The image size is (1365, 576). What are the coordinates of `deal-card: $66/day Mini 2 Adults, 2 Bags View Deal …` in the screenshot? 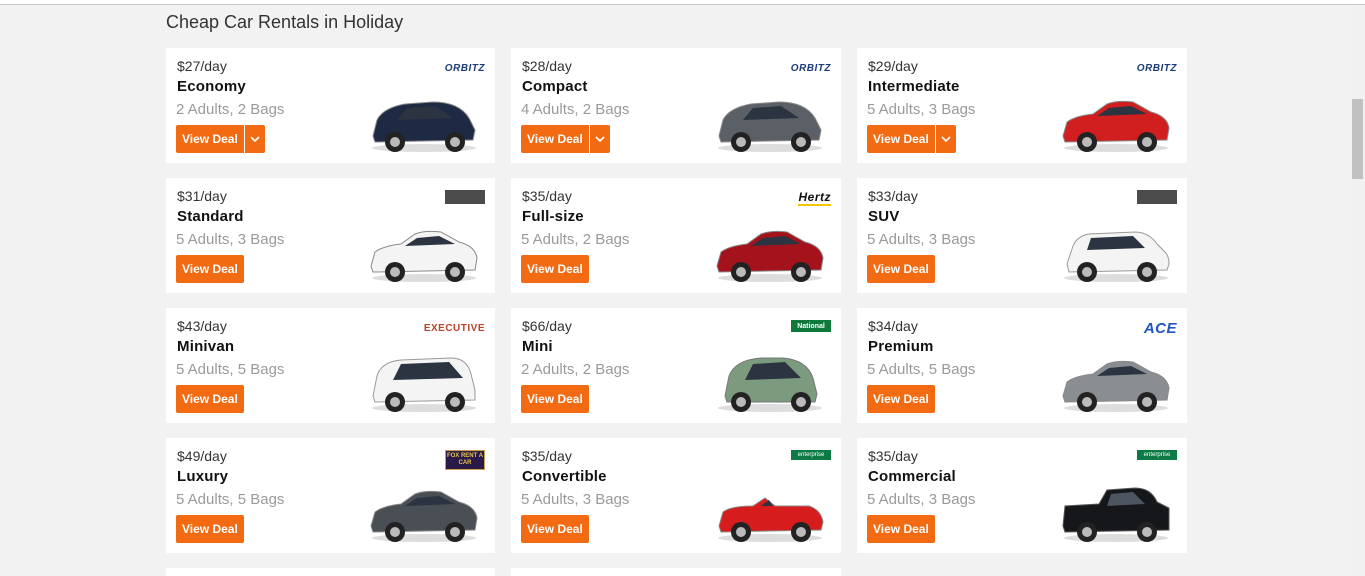 It's located at (676, 365).